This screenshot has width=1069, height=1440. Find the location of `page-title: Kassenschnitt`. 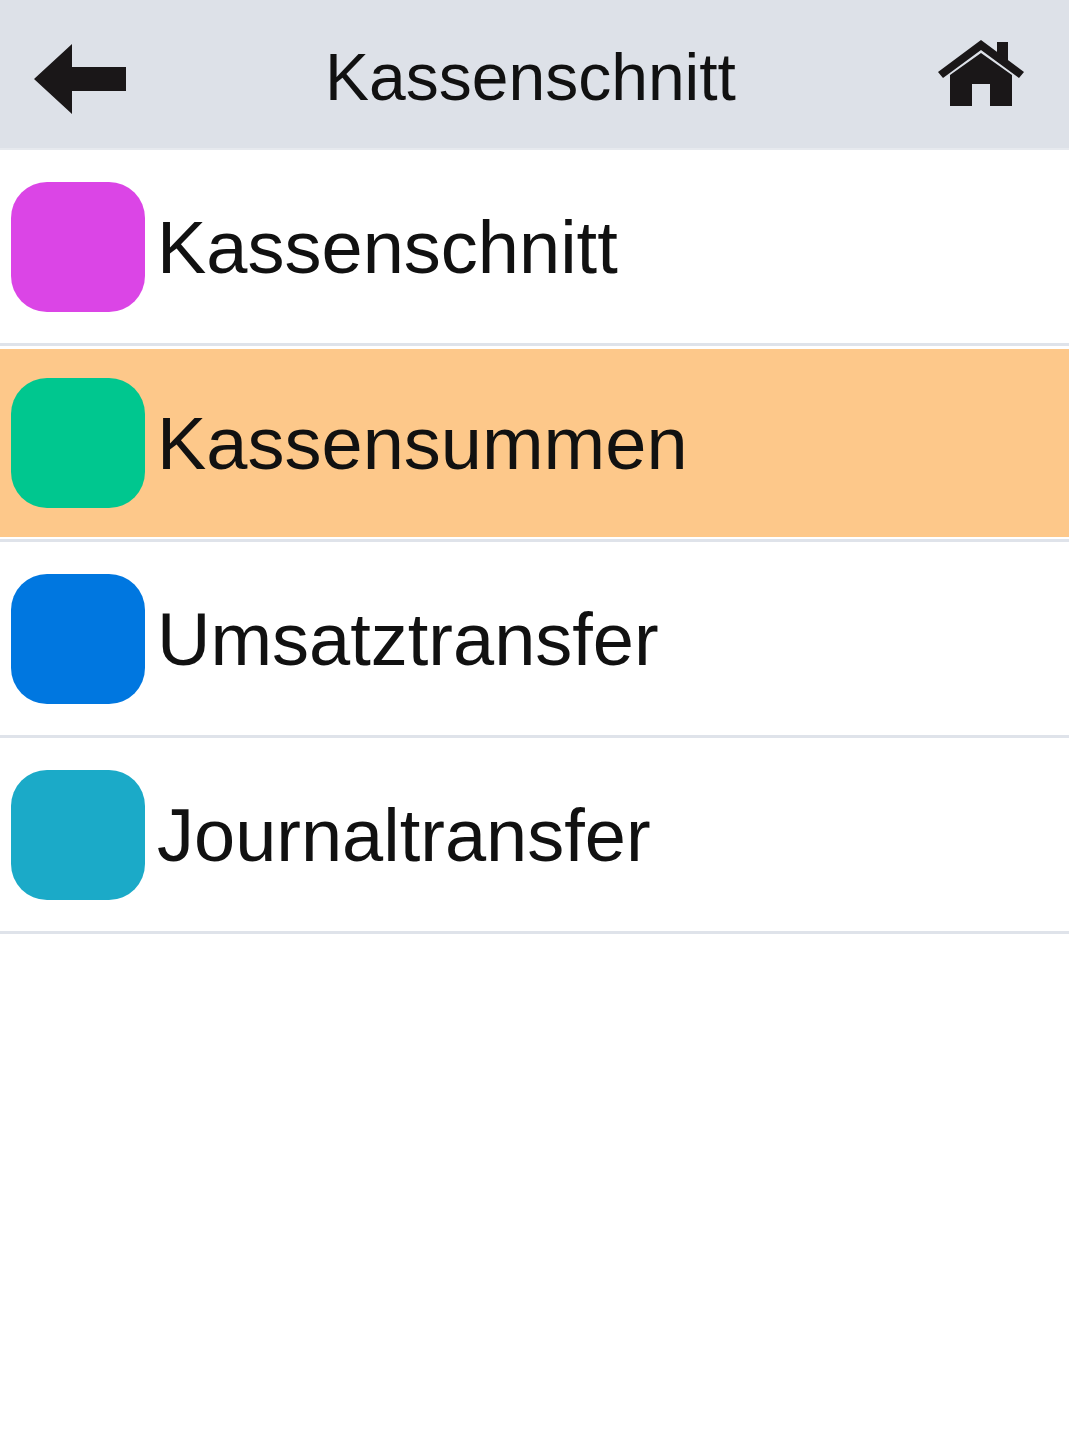

page-title: Kassenschnitt is located at coordinates (530, 74).